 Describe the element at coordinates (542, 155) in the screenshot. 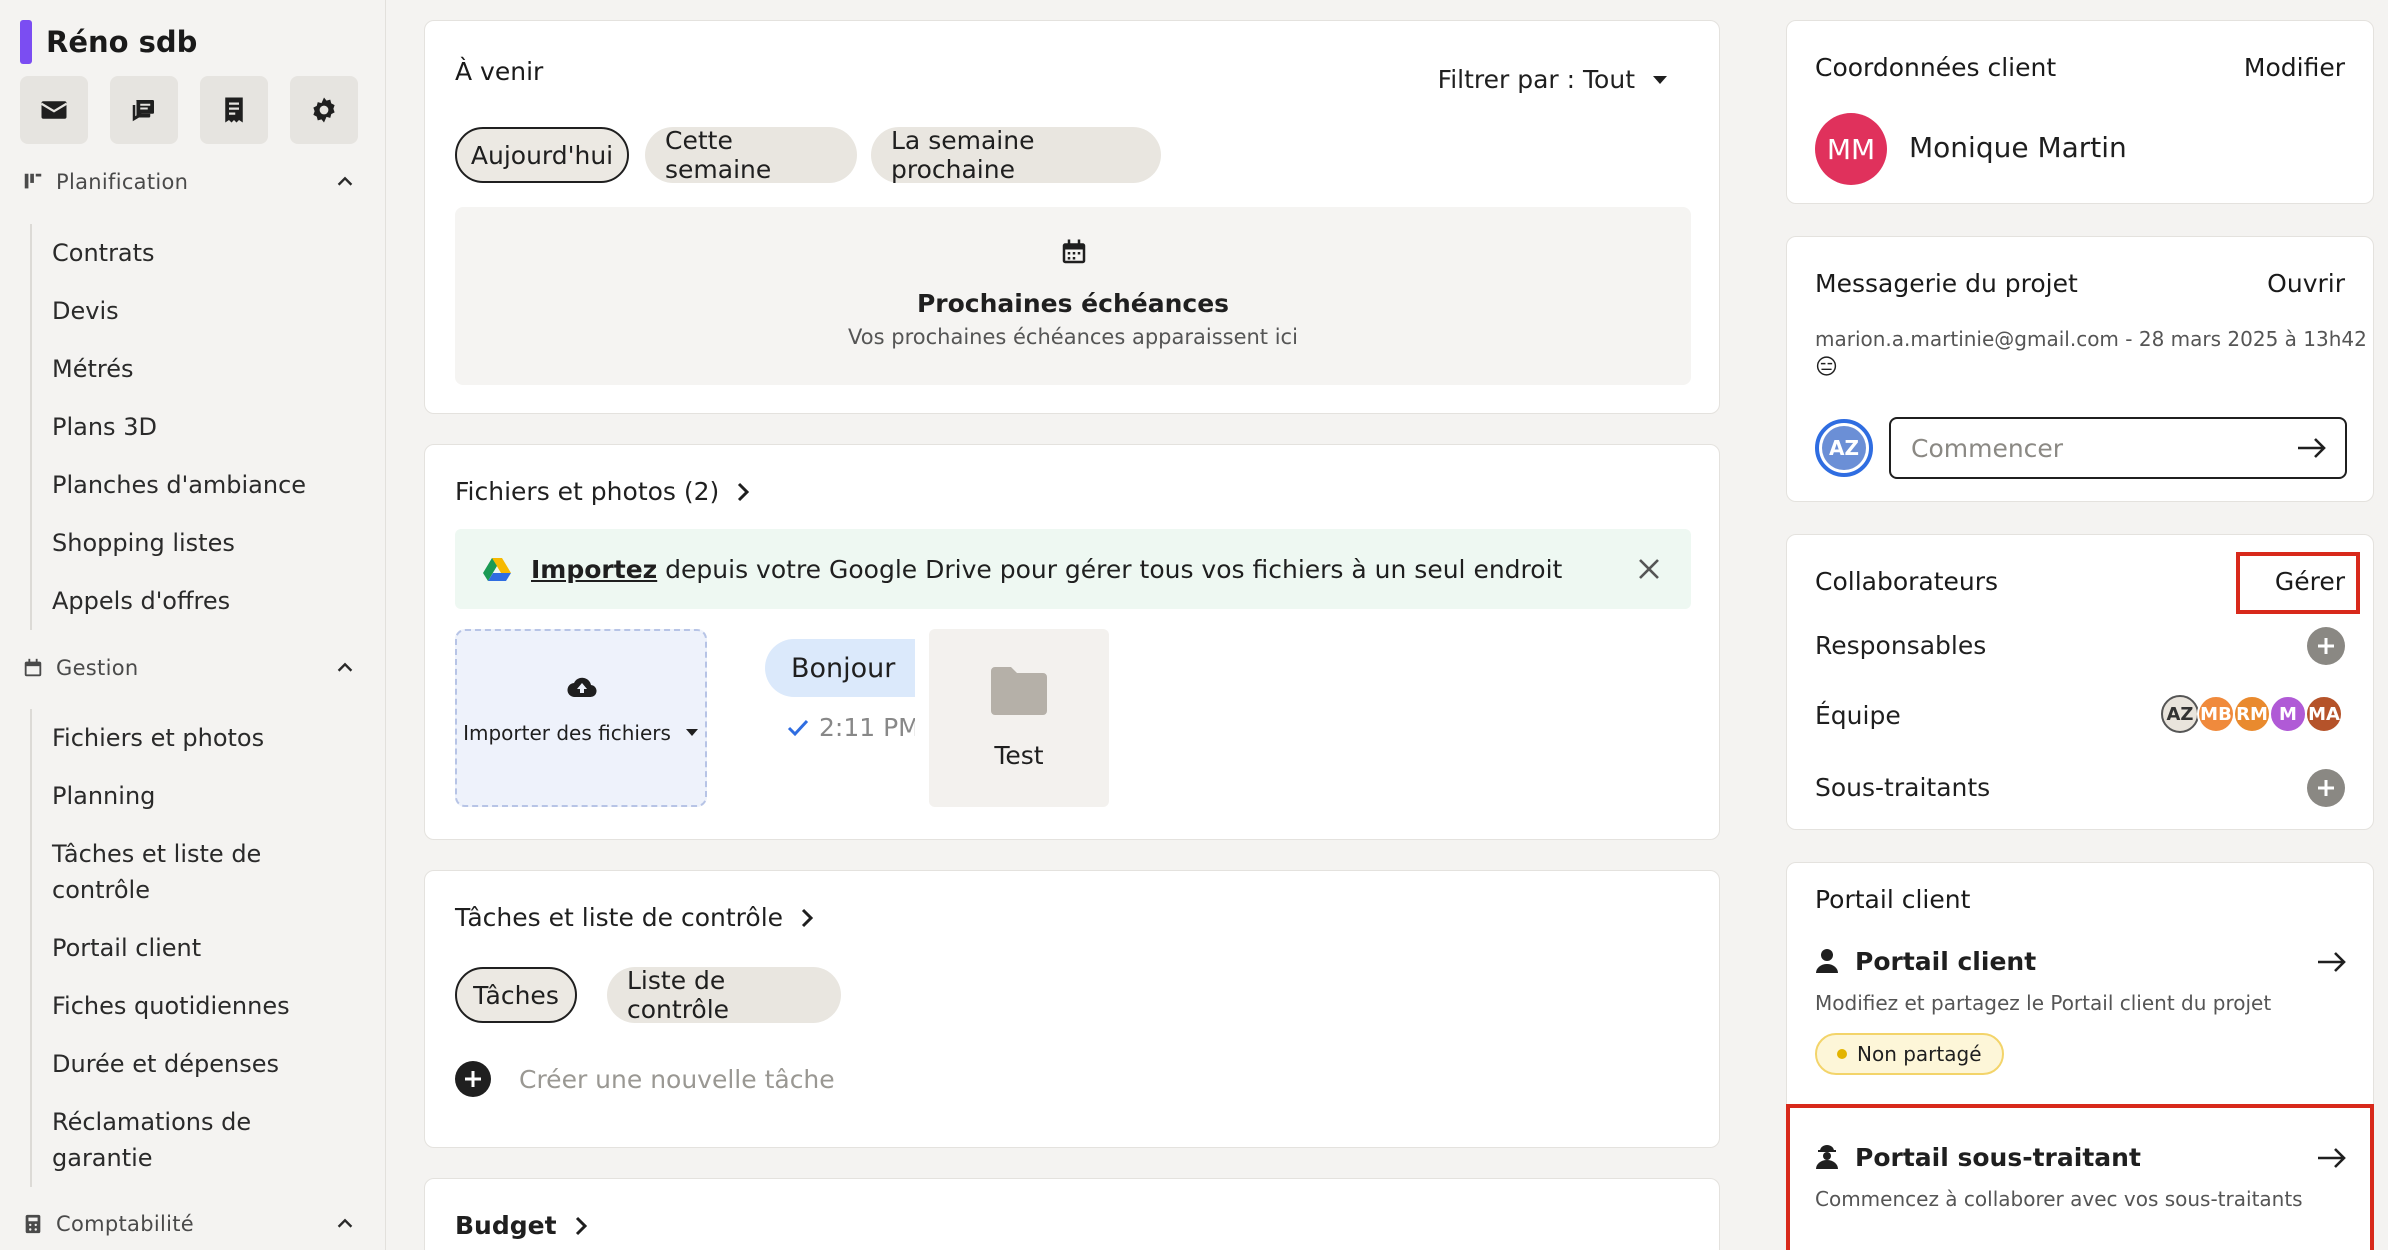

I see `tab-today: Aujourd'hui` at that location.